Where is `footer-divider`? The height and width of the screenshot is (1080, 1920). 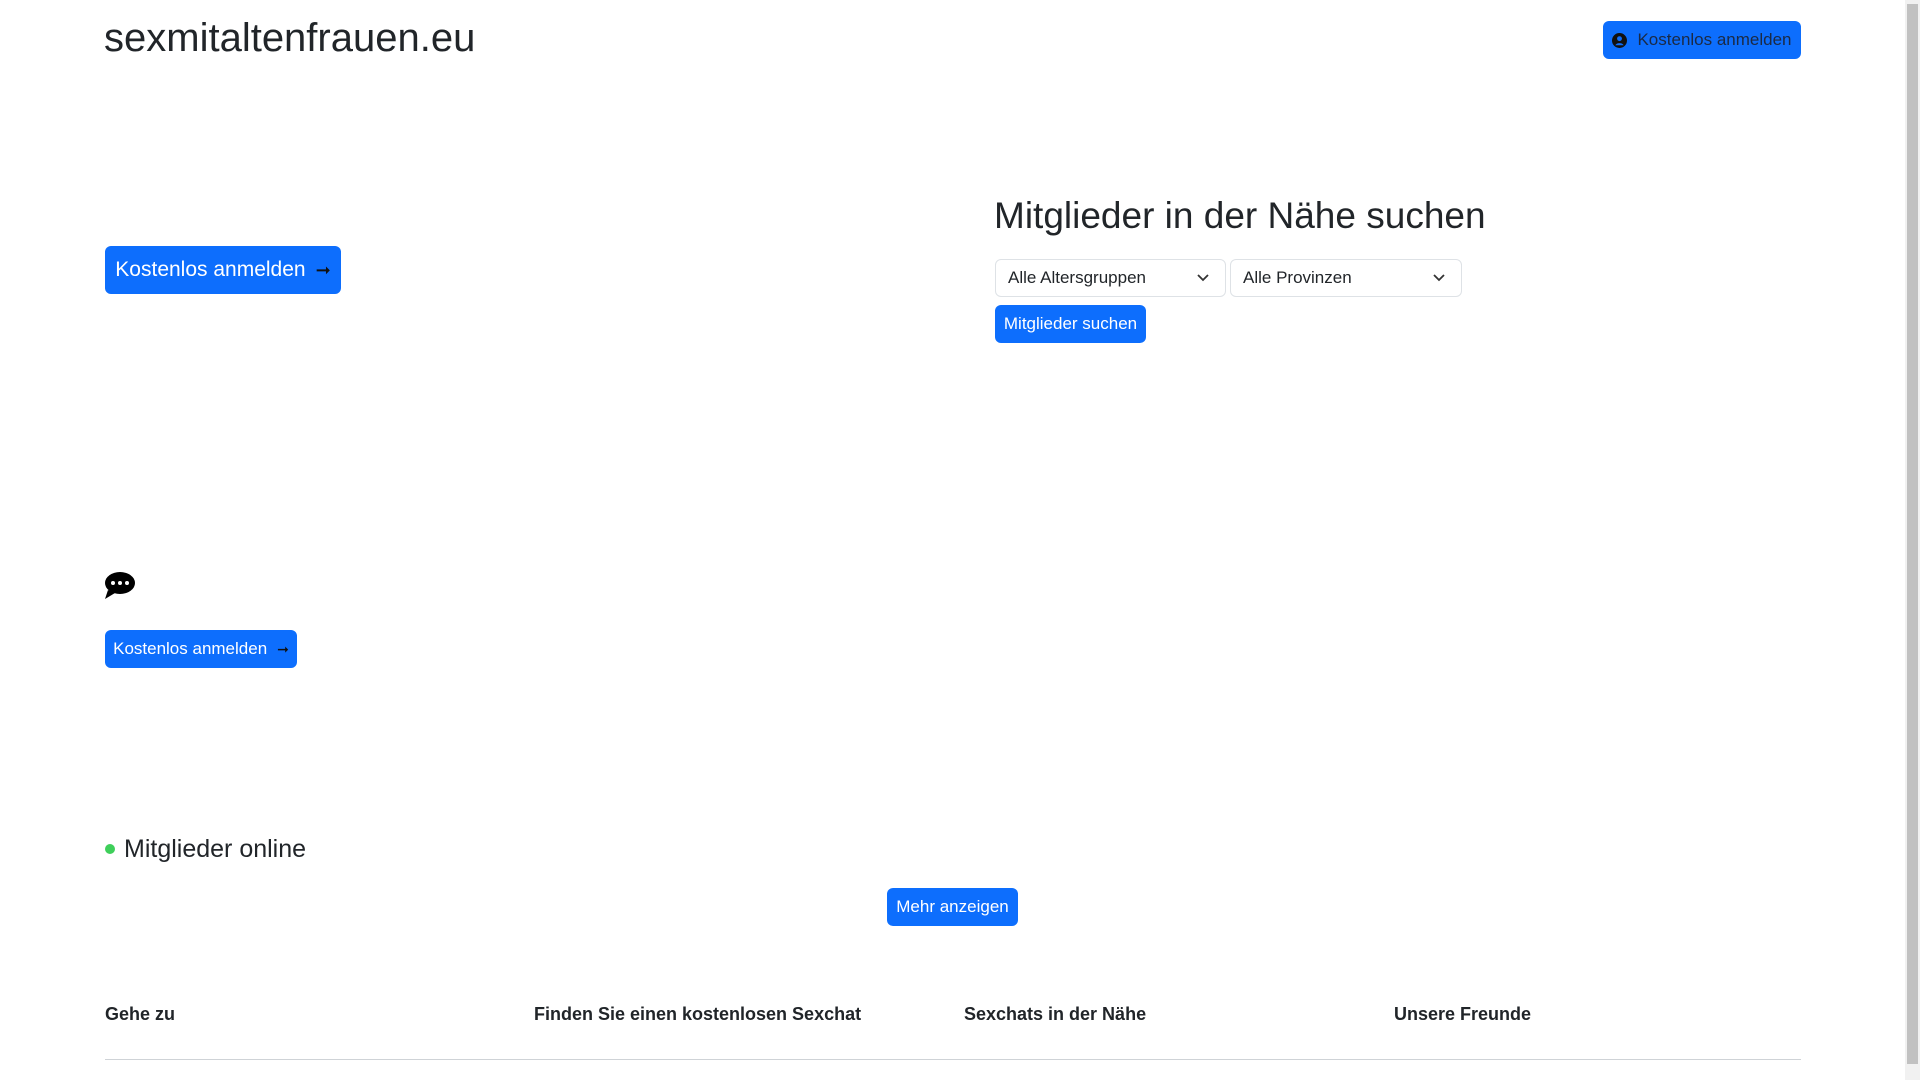
footer-divider is located at coordinates (953, 1059).